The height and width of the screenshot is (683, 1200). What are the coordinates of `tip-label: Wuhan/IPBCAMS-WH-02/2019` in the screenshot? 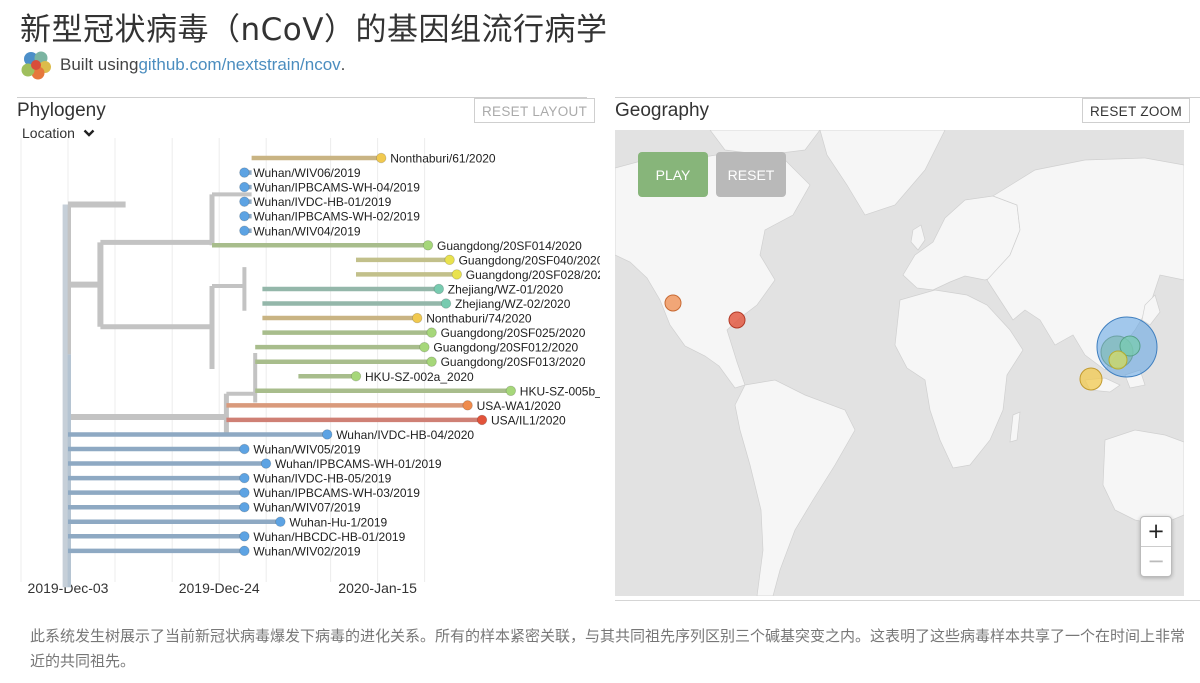 It's located at (336, 217).